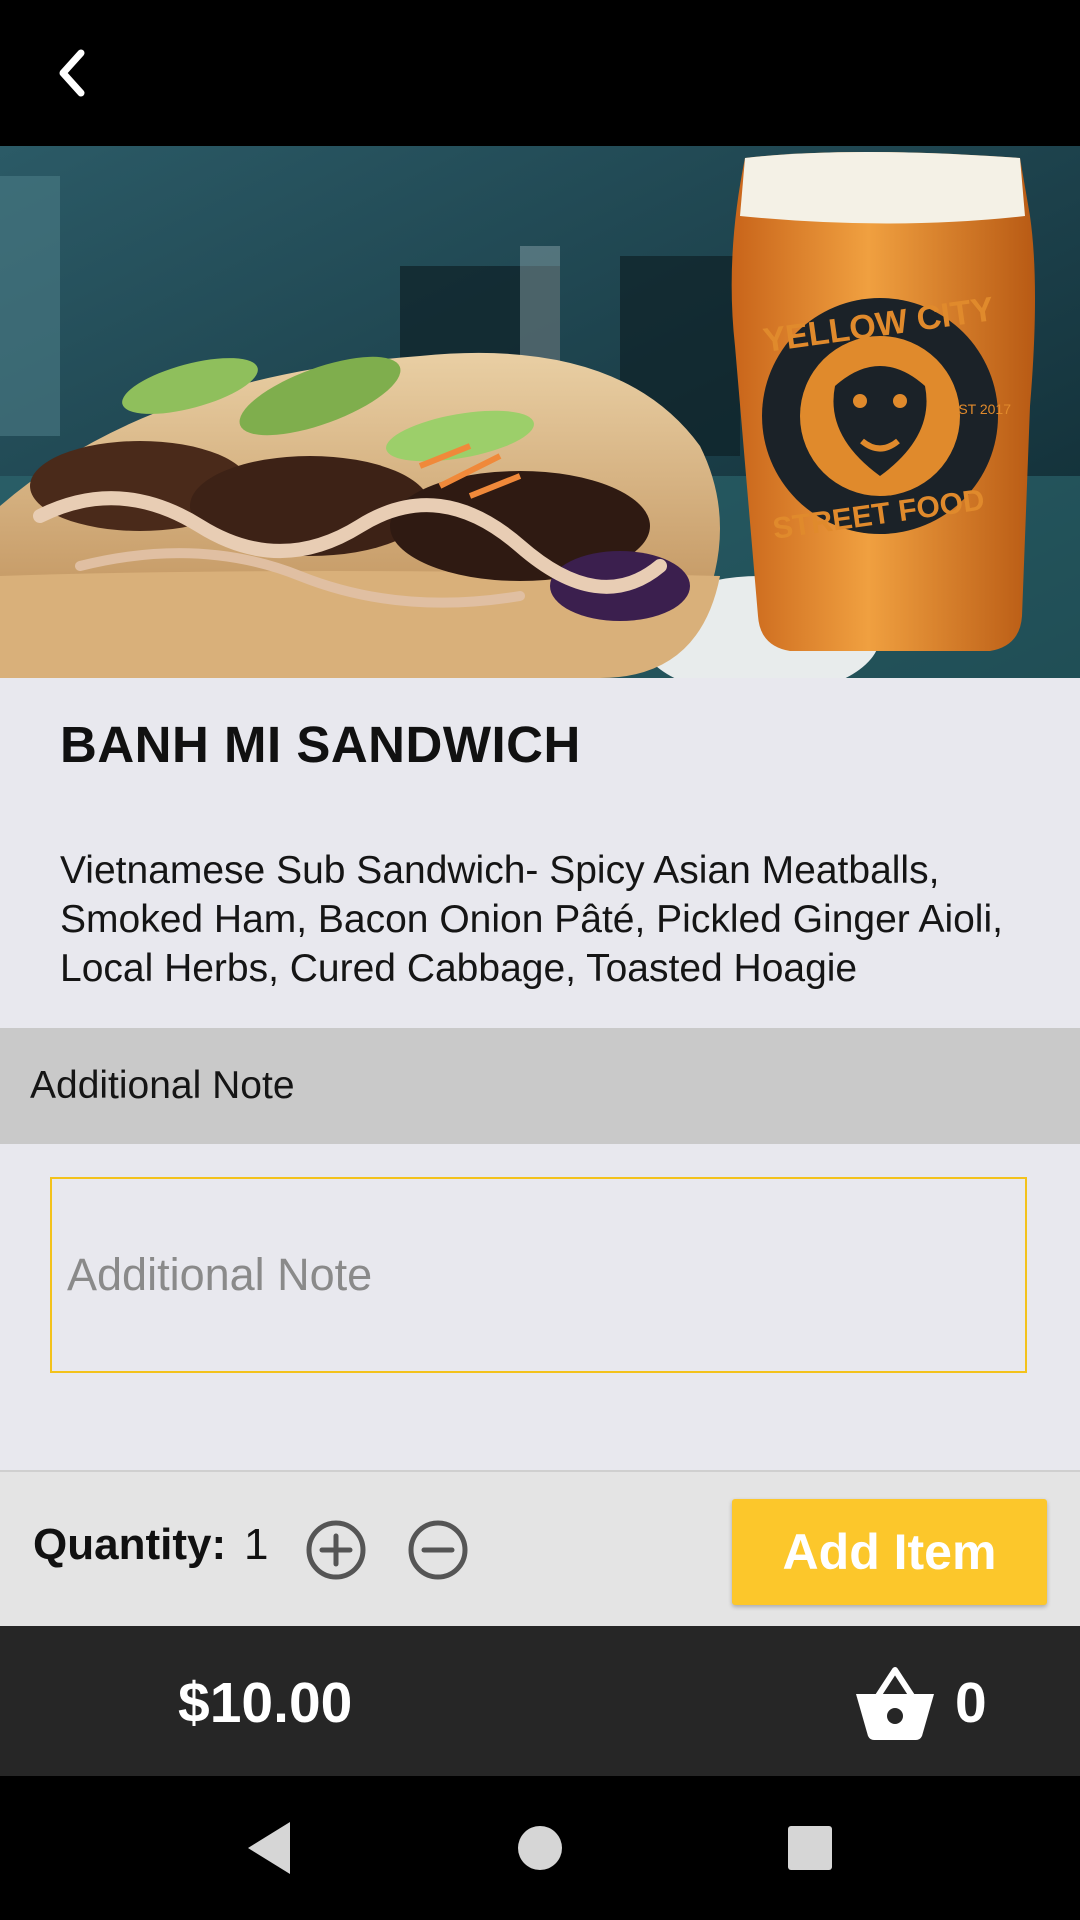 The image size is (1080, 1920). What do you see at coordinates (162, 1085) in the screenshot?
I see `additional-note-header-label: Additional Note` at bounding box center [162, 1085].